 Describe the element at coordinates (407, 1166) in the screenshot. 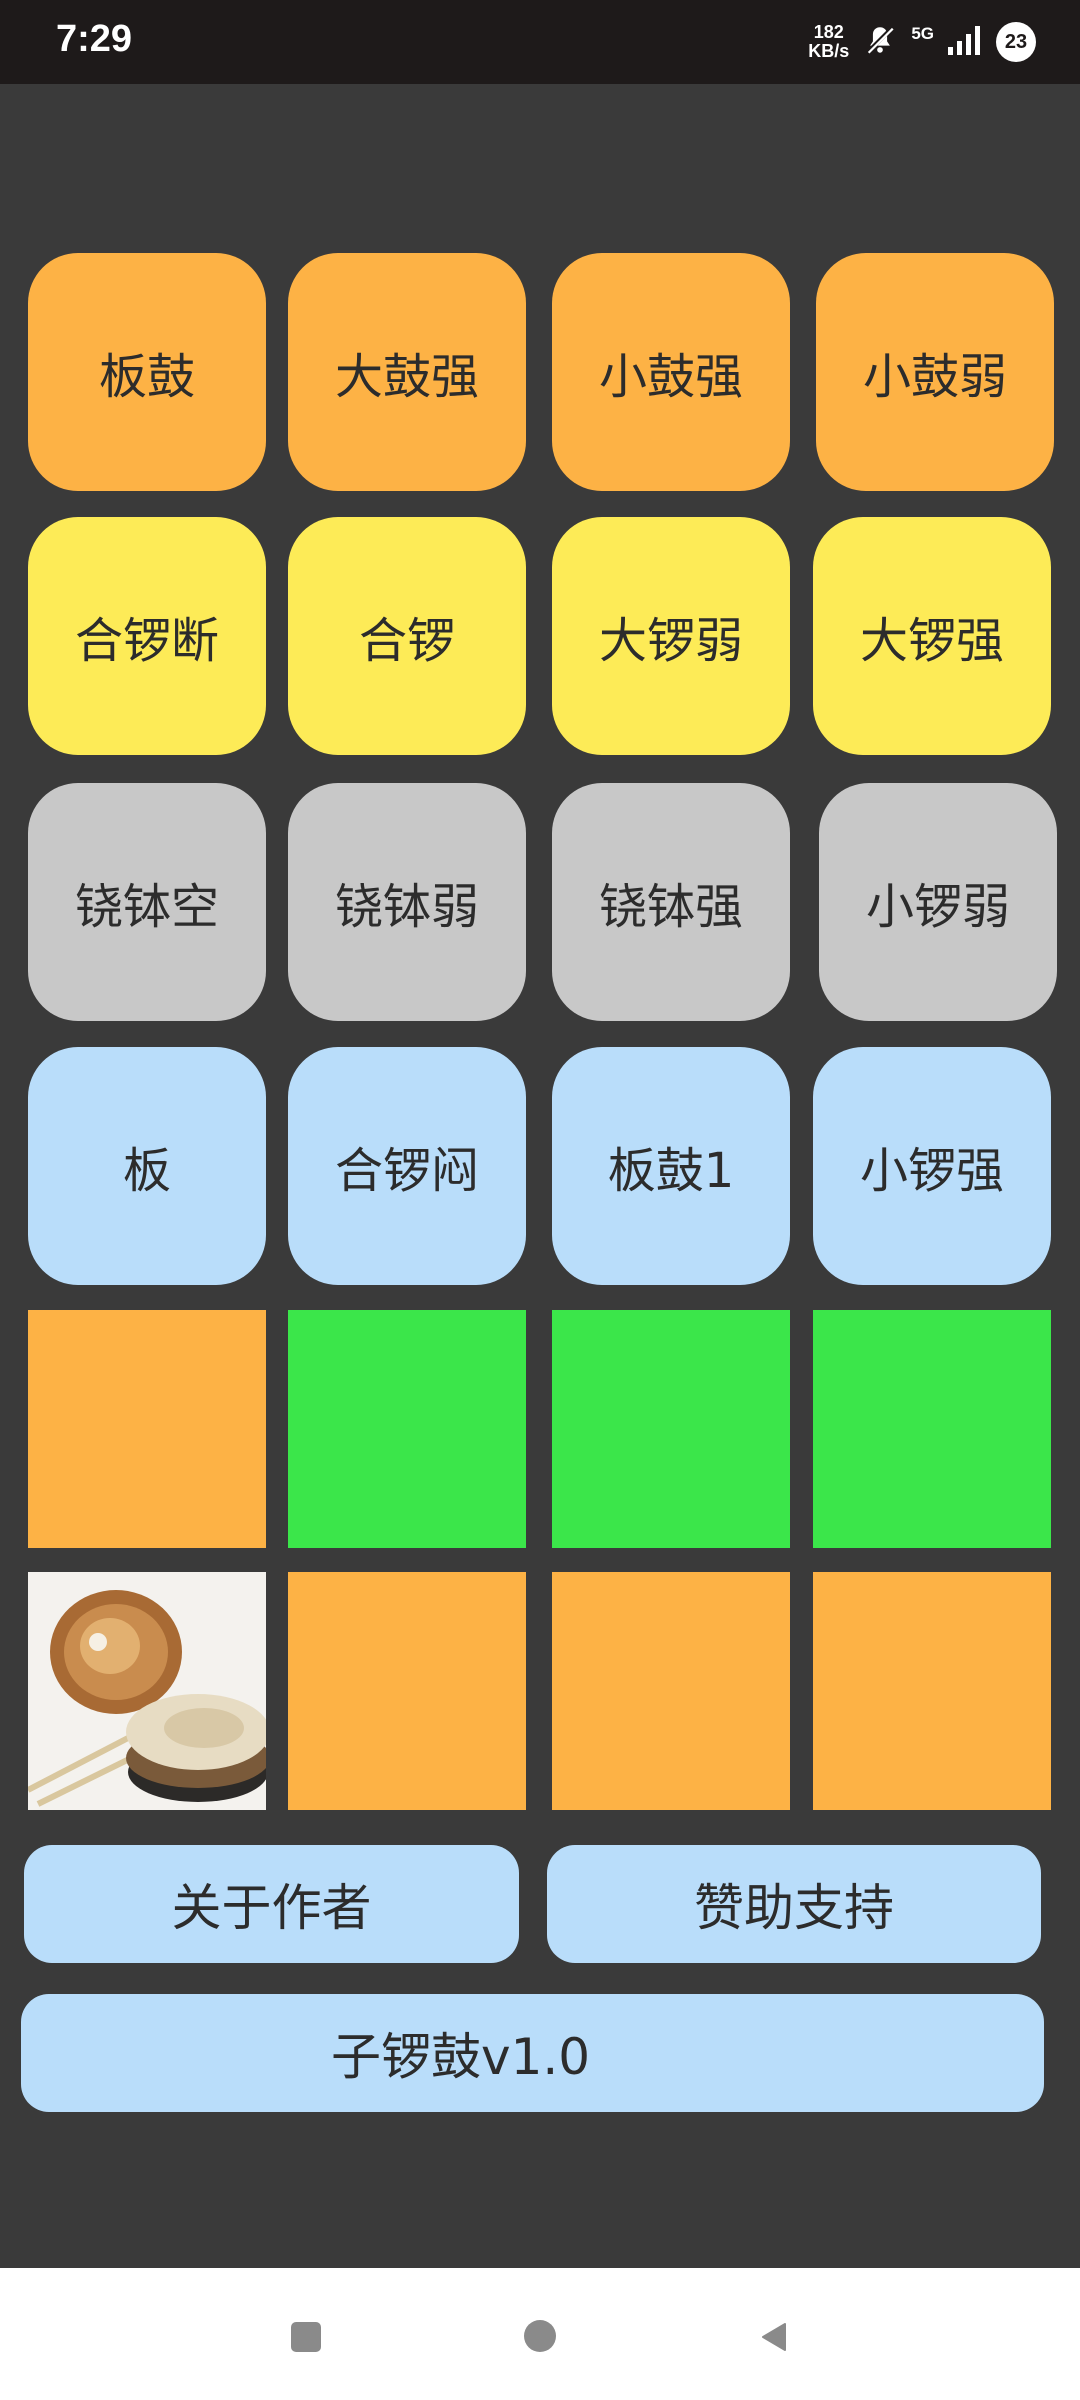

I see `pad-heluo-muted: 合锣闷` at that location.